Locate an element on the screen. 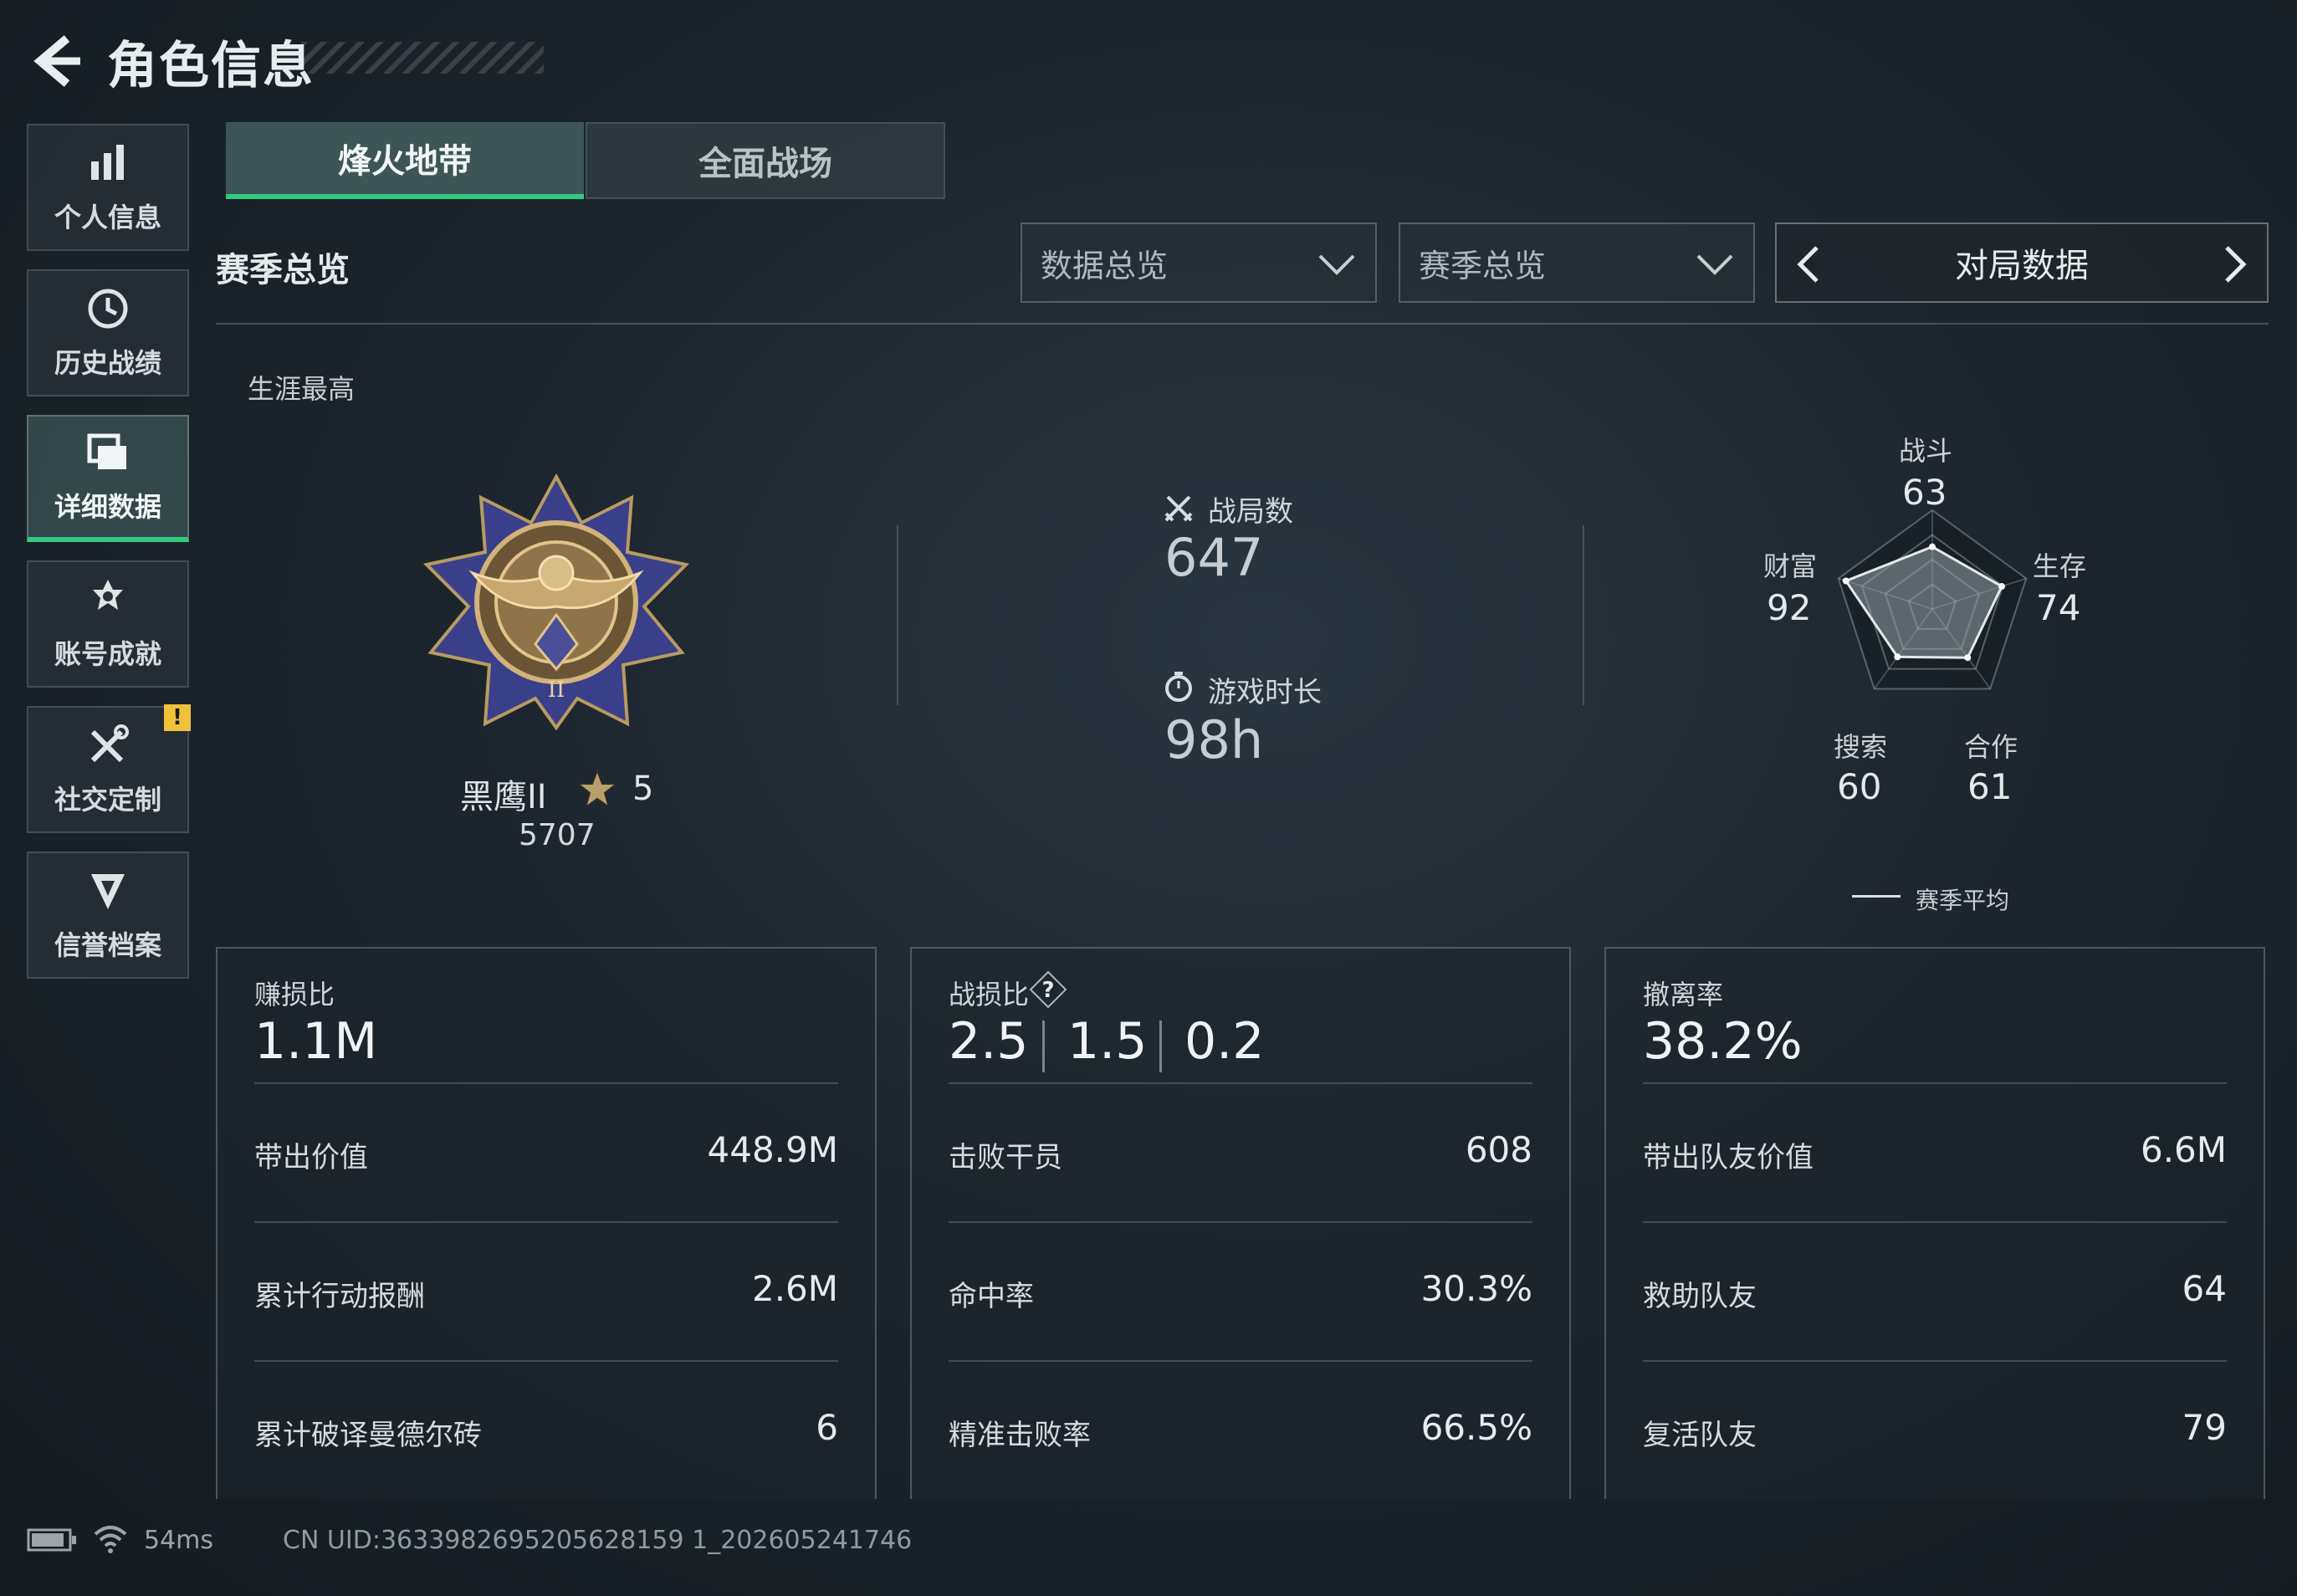 The width and height of the screenshot is (2297, 1596). match-data-switcher: 对局数据 is located at coordinates (2022, 263).